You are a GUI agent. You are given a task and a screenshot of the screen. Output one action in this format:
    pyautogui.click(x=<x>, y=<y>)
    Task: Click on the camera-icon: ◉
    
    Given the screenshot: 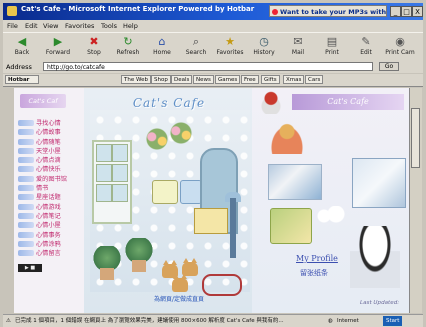 What is the action you would take?
    pyautogui.click(x=400, y=41)
    